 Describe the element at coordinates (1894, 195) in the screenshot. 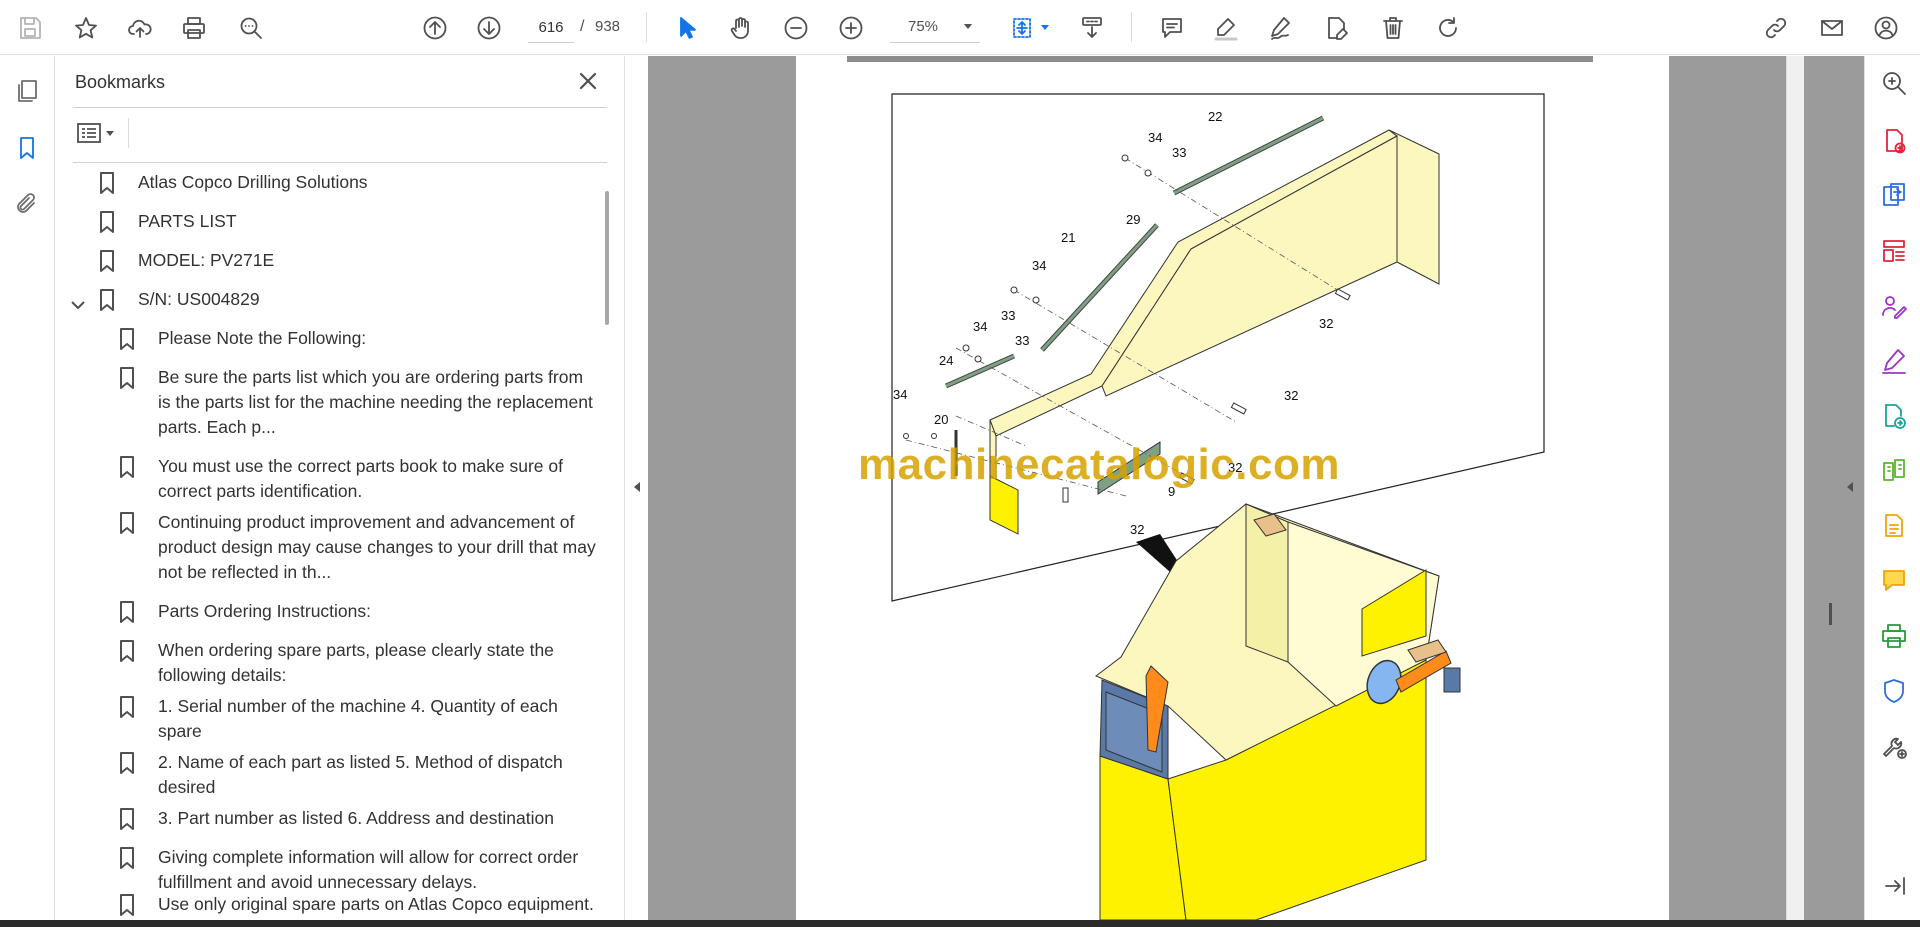

I see `export-pdf-icon` at that location.